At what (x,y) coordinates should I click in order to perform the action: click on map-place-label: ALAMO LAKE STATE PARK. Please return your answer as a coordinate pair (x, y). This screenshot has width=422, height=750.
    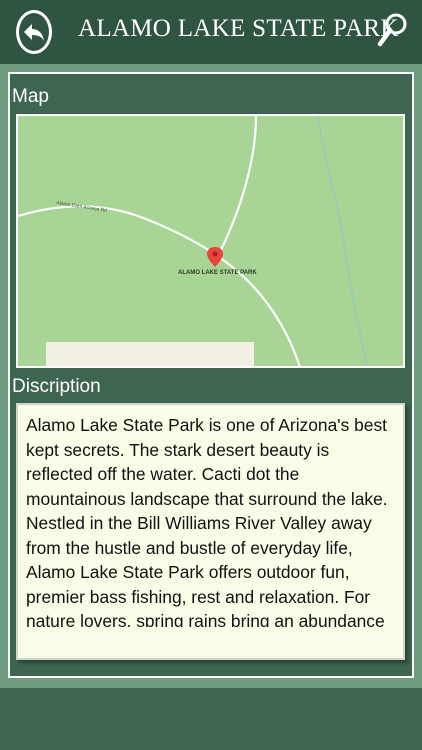
    Looking at the image, I should click on (217, 273).